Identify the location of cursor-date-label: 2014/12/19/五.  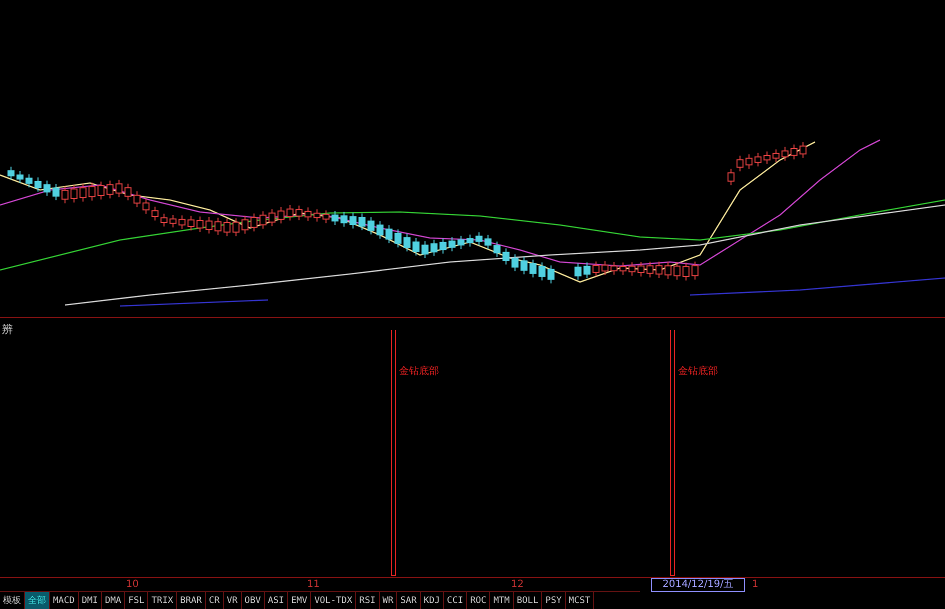
(698, 585).